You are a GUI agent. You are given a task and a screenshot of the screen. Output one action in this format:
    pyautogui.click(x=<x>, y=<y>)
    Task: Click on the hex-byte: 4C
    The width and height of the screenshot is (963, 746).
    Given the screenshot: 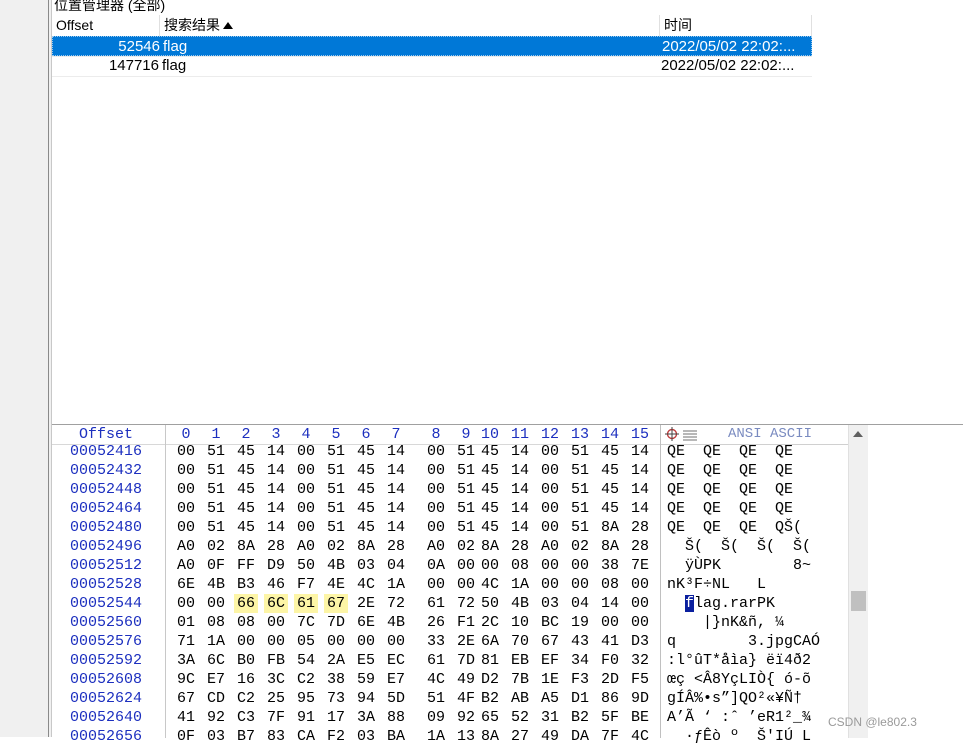 What is the action you would take?
    pyautogui.click(x=490, y=584)
    